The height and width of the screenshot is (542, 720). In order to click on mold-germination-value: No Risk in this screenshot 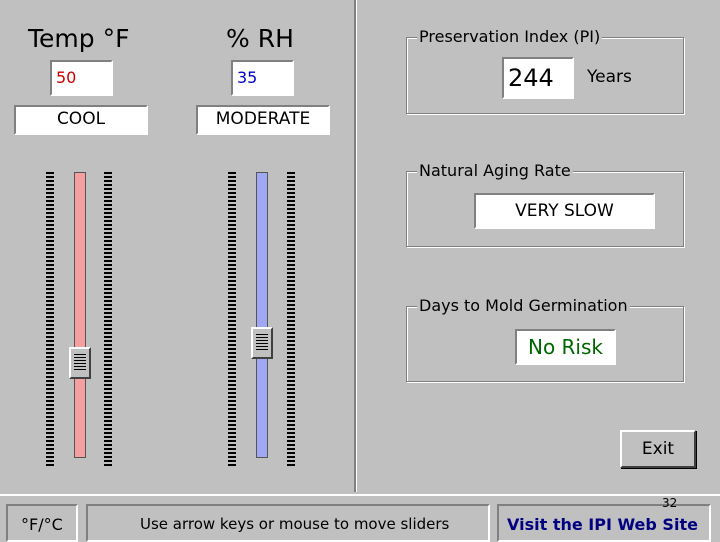, I will do `click(565, 347)`.